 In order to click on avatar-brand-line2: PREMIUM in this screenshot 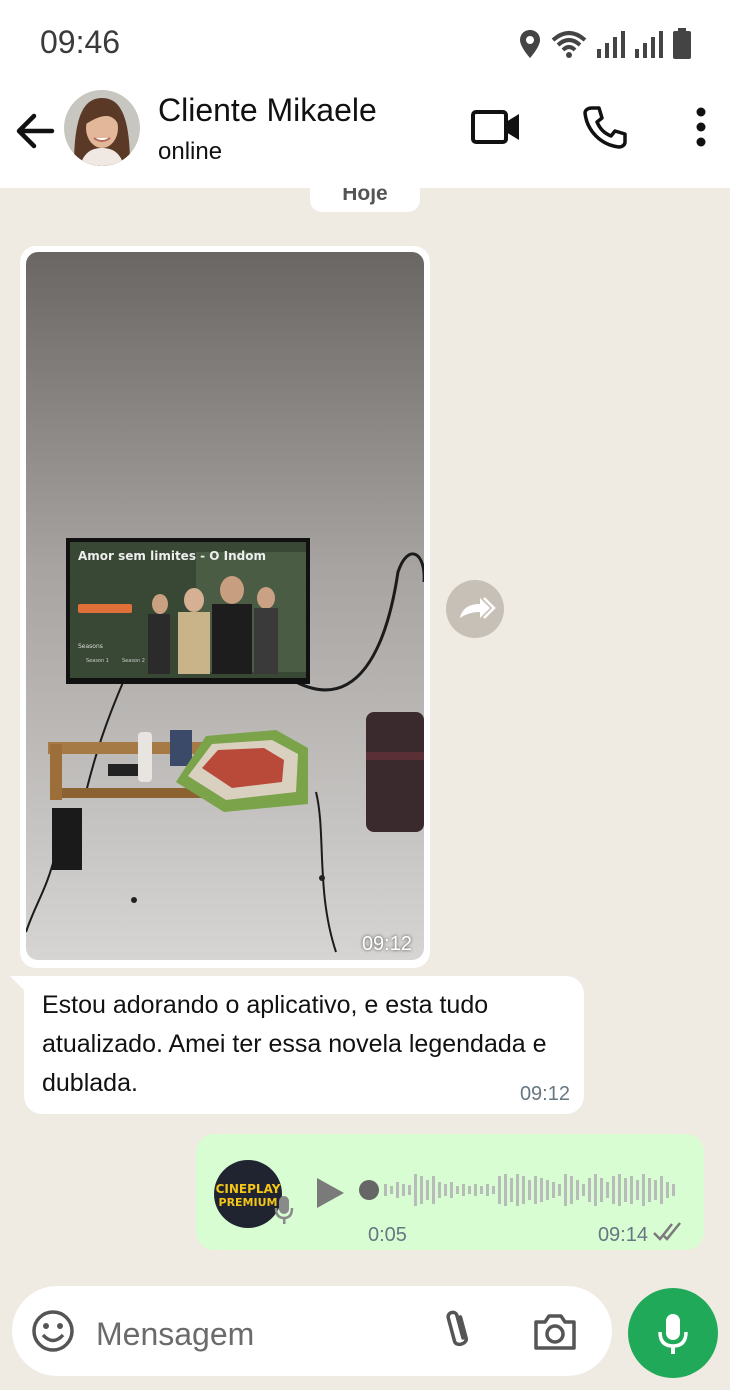, I will do `click(248, 1202)`.